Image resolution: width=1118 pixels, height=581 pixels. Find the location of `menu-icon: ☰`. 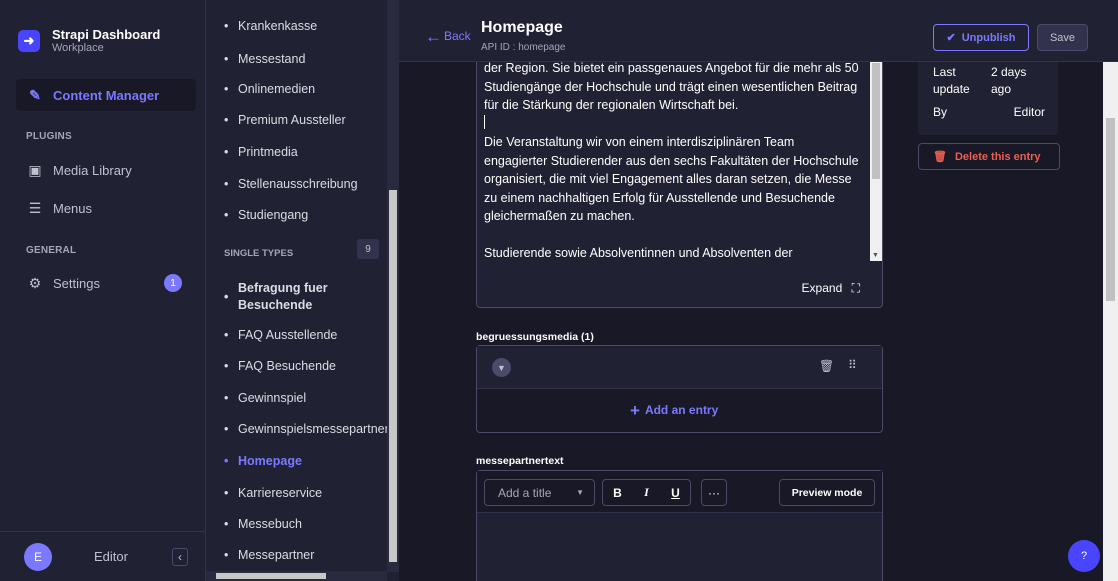

menu-icon: ☰ is located at coordinates (35, 207).